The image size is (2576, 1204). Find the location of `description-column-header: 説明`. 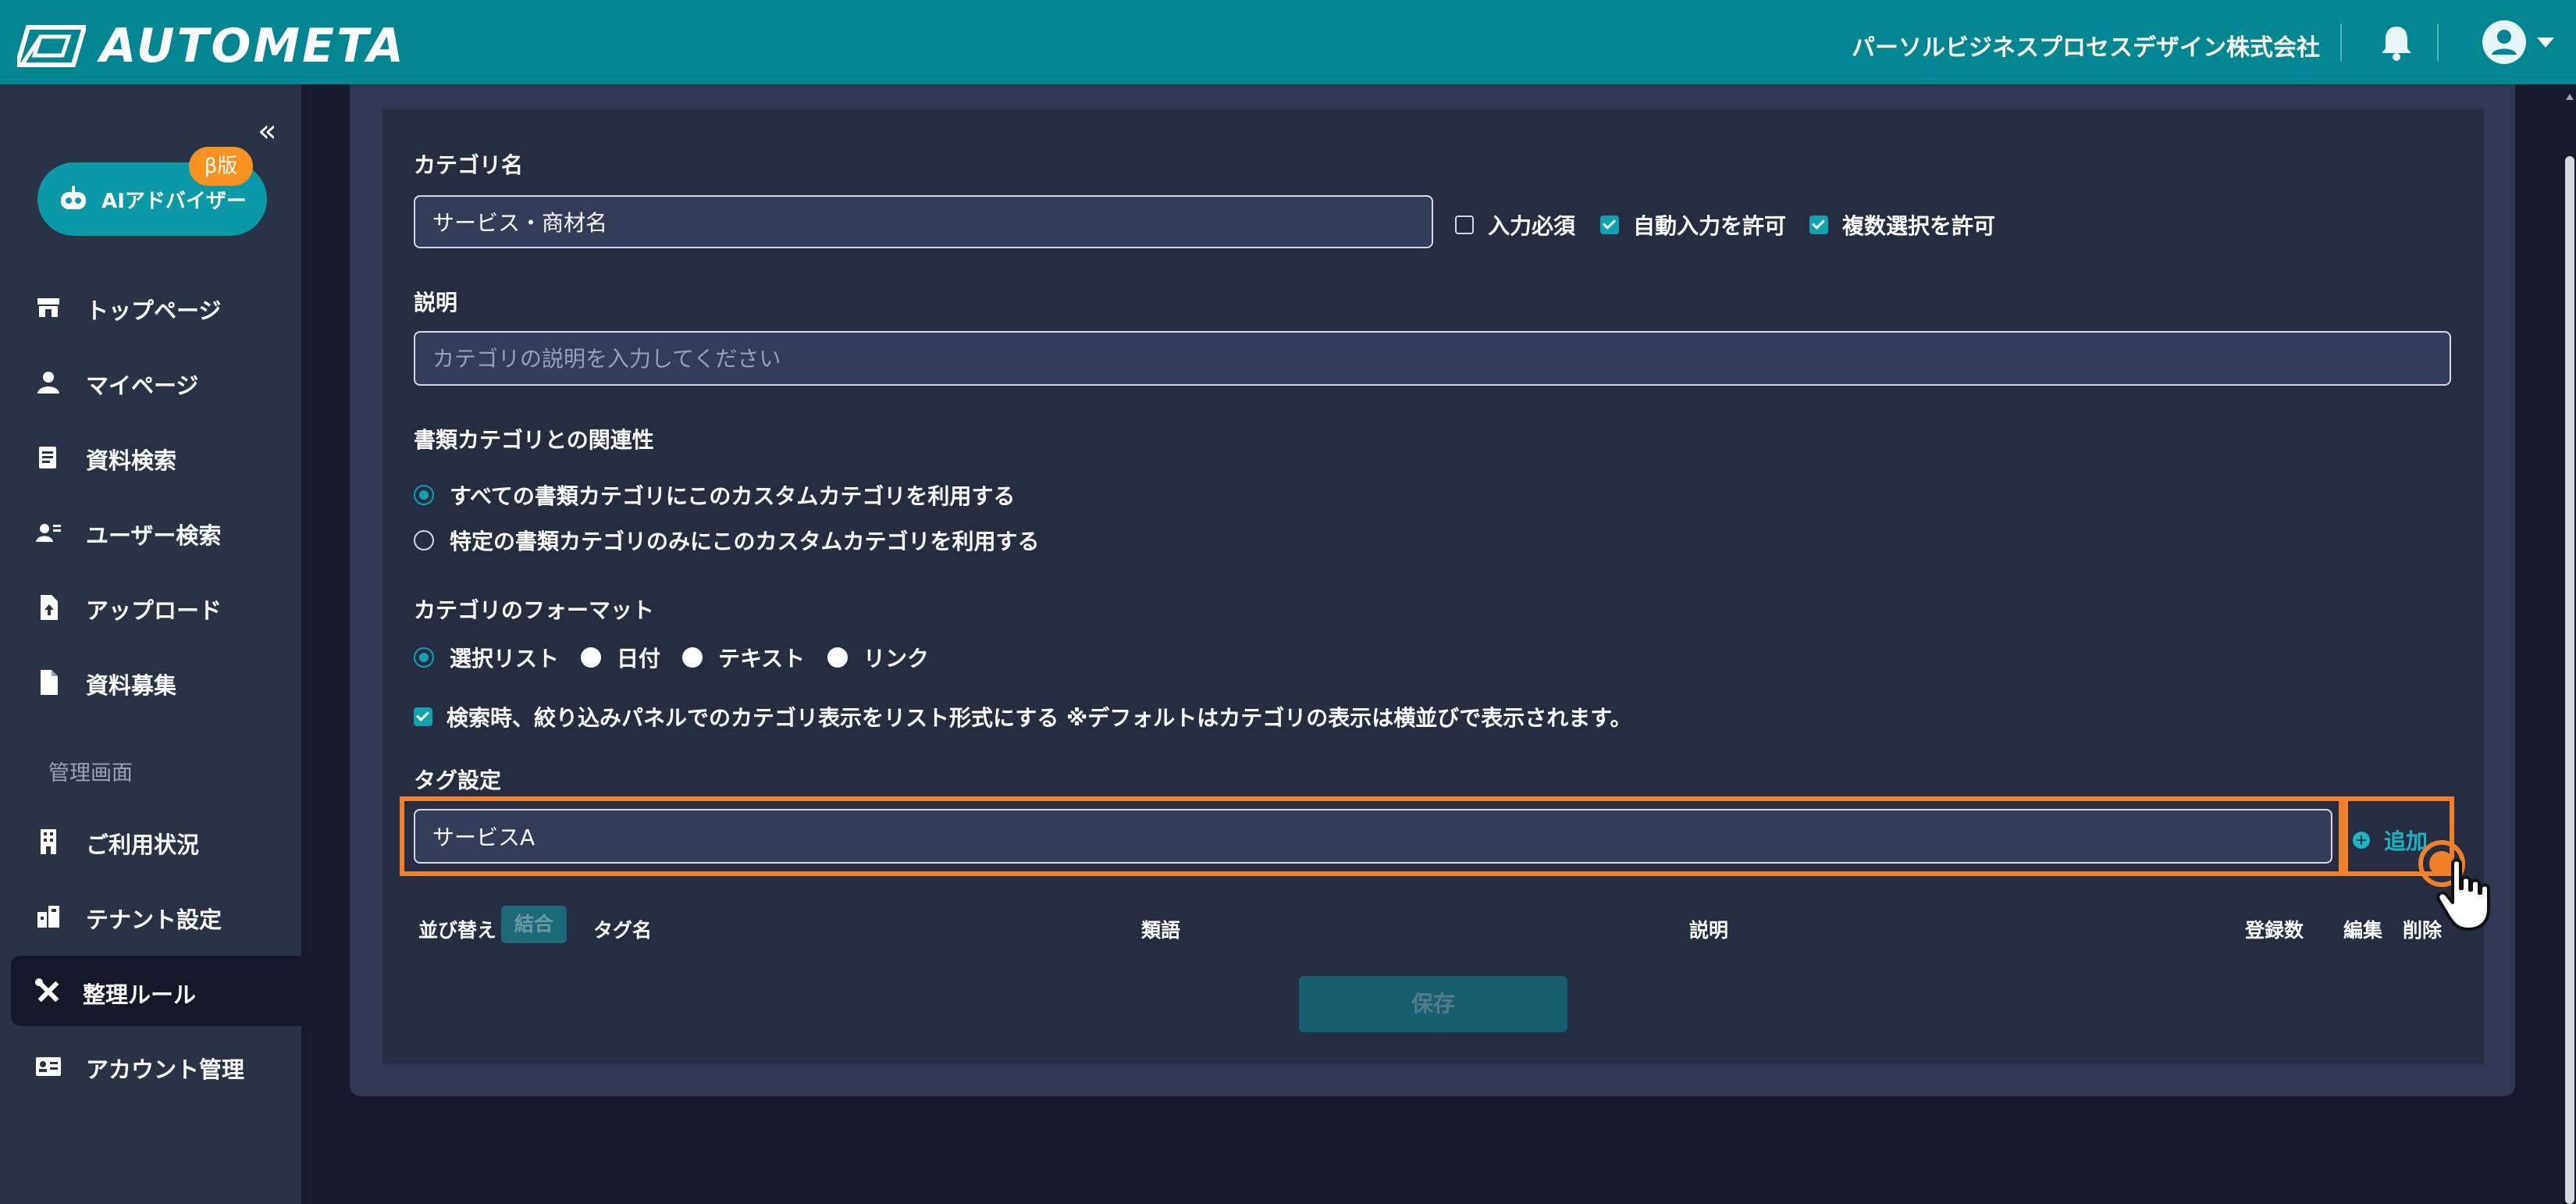

description-column-header: 説明 is located at coordinates (1709, 930).